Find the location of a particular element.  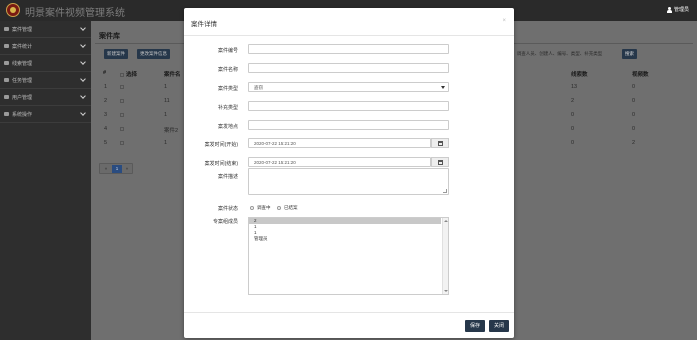

list-item: 管理员 is located at coordinates (345, 239).